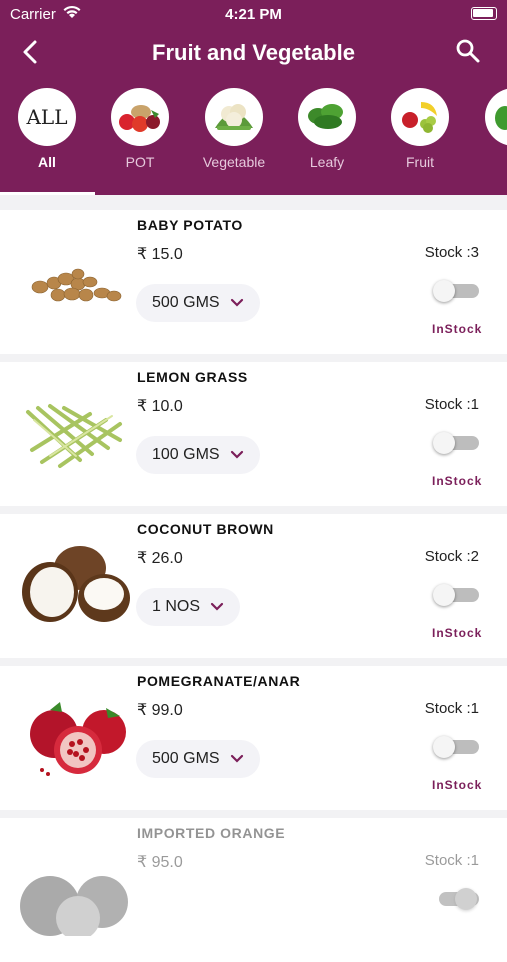 This screenshot has height=962, width=507. Describe the element at coordinates (234, 162) in the screenshot. I see `category-label: Vegetable` at that location.